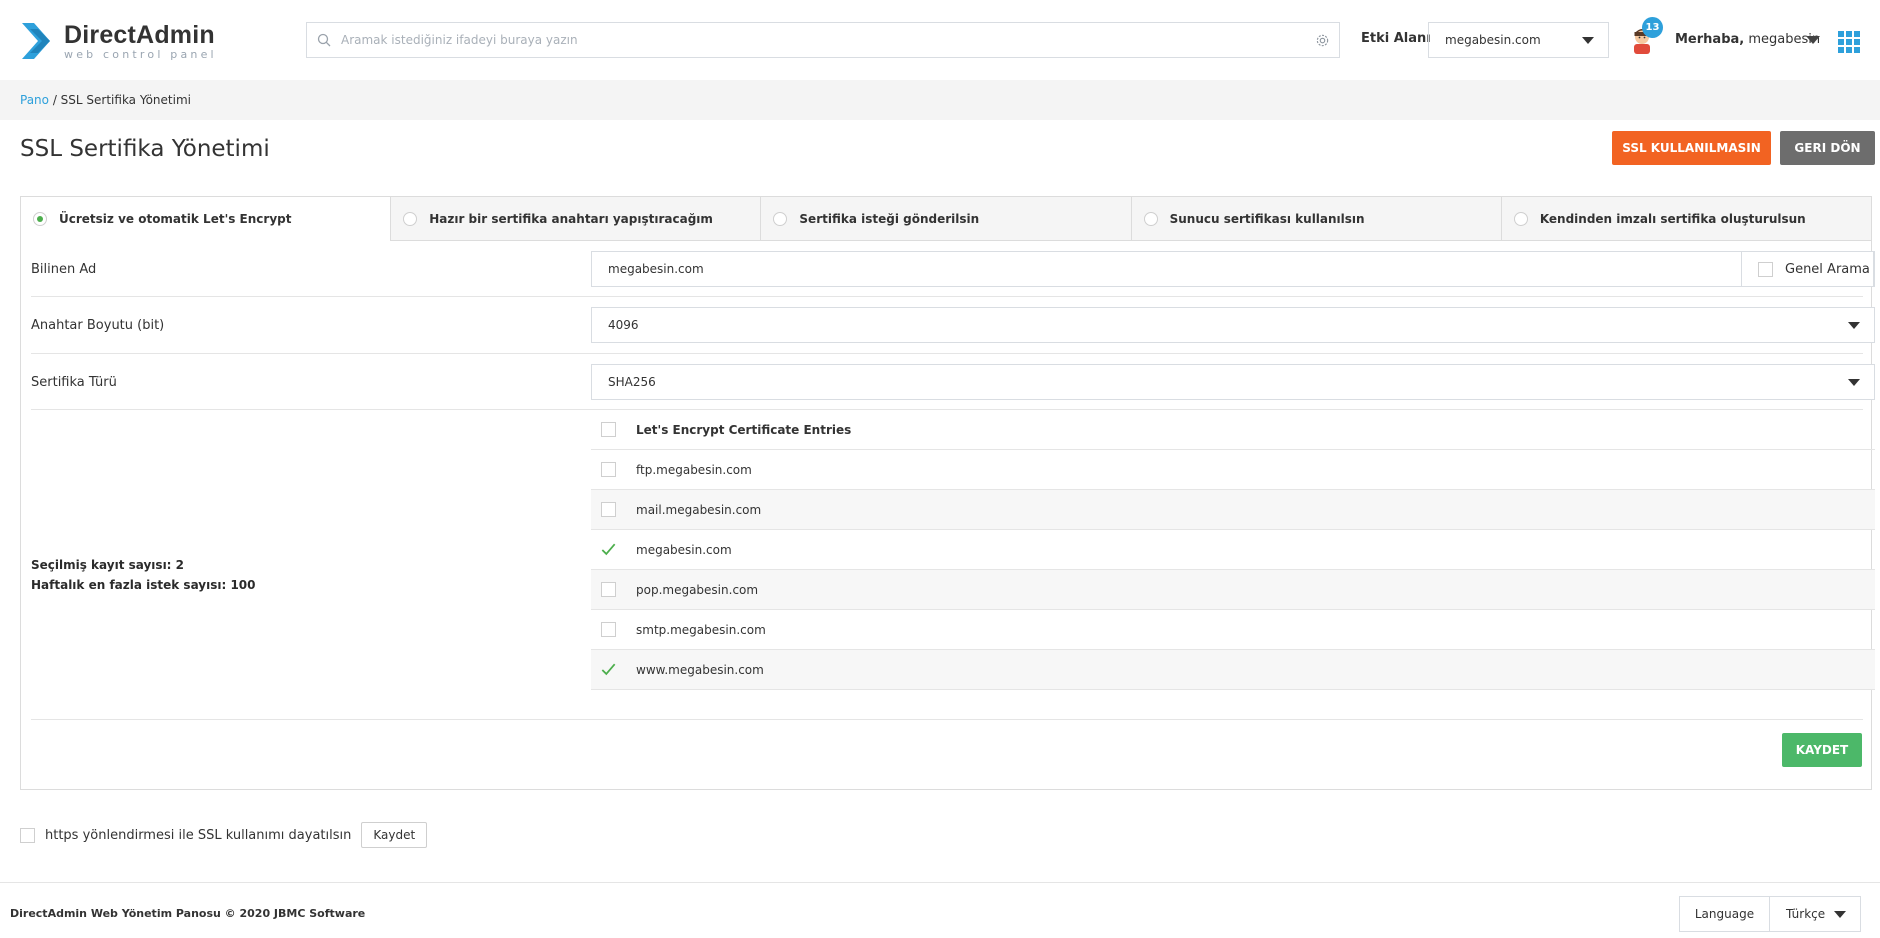  I want to click on cert-type-row: Sertifika Türü SHA256, so click(953, 382).